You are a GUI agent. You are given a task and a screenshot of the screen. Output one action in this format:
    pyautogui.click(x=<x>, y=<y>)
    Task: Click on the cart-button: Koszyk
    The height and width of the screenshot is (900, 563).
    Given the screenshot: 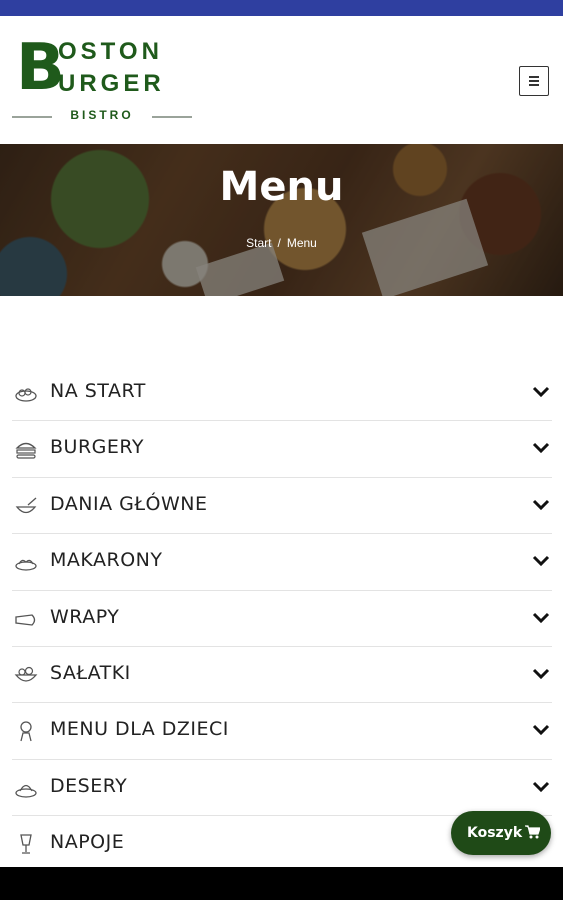 What is the action you would take?
    pyautogui.click(x=501, y=833)
    